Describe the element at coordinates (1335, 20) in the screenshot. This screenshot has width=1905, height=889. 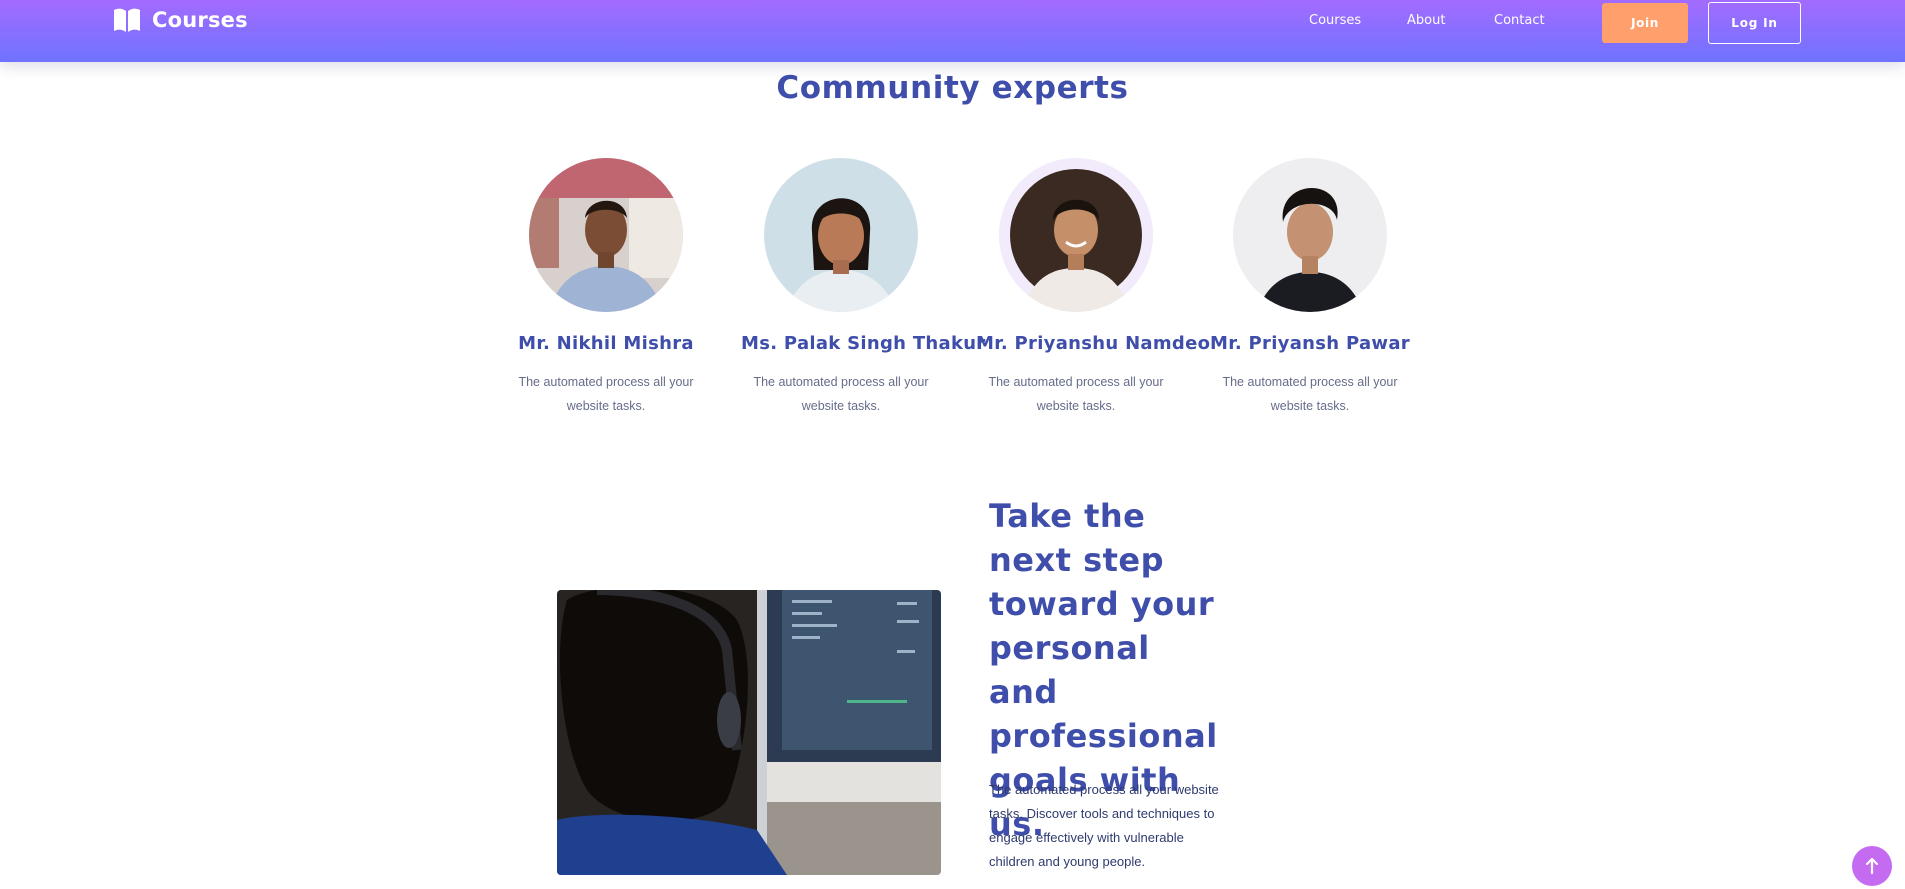
I see `nav-link-courses: Courses` at that location.